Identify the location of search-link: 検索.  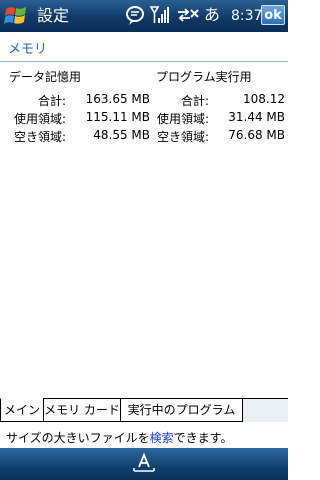
(162, 438).